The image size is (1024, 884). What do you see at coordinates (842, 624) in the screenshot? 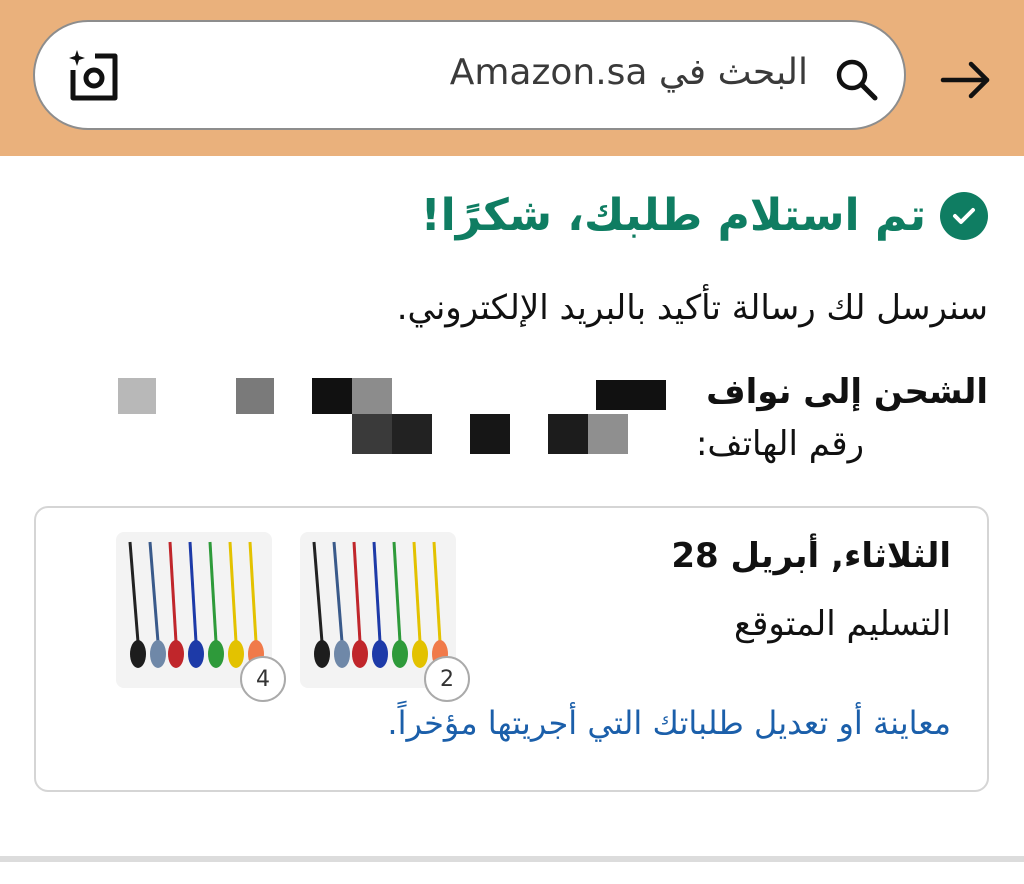
I see `delivery-label: التسليم المتوقع` at bounding box center [842, 624].